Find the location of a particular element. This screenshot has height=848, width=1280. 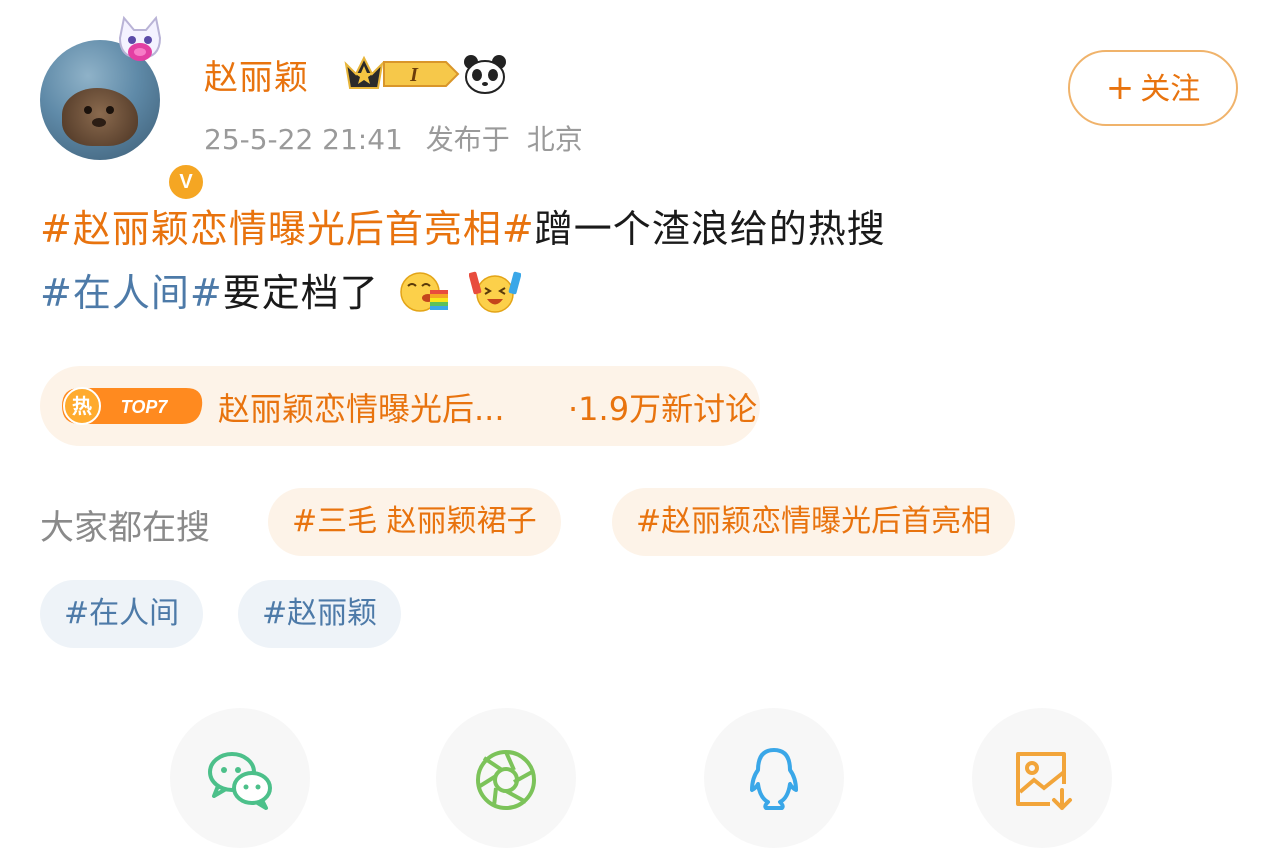

moments-icon is located at coordinates (506, 780).